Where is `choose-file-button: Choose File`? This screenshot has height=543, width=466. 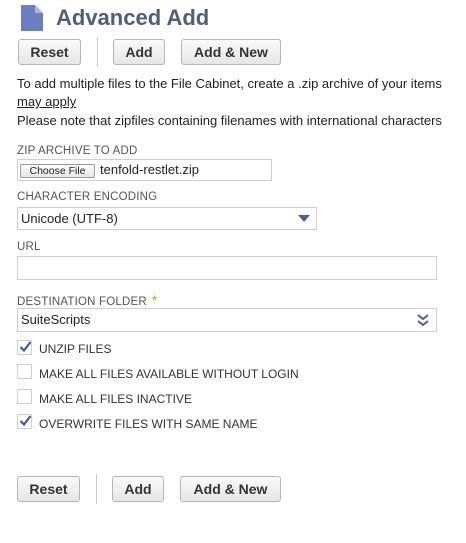
choose-file-button: Choose File is located at coordinates (57, 171).